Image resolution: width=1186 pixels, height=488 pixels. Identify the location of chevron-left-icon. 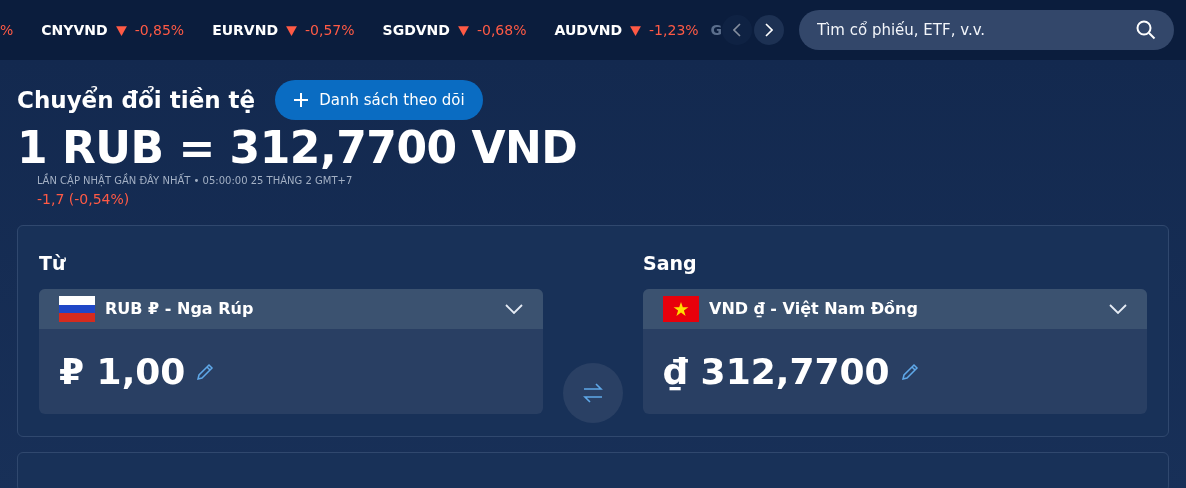
(737, 30).